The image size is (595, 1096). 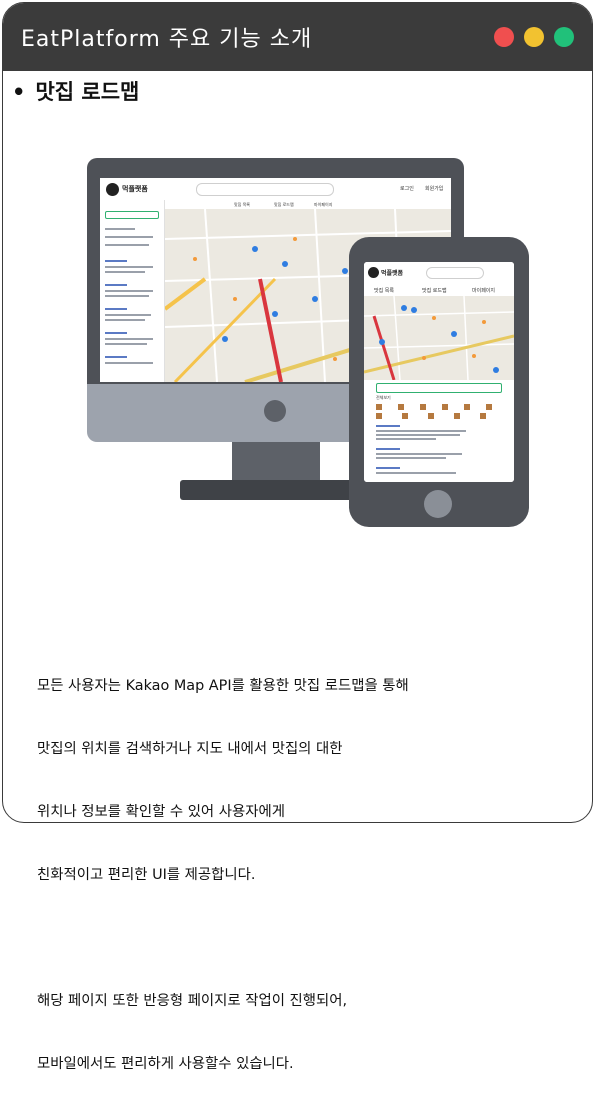 What do you see at coordinates (284, 204) in the screenshot?
I see `desktop-tab-roadmap: 맛집 로드맵` at bounding box center [284, 204].